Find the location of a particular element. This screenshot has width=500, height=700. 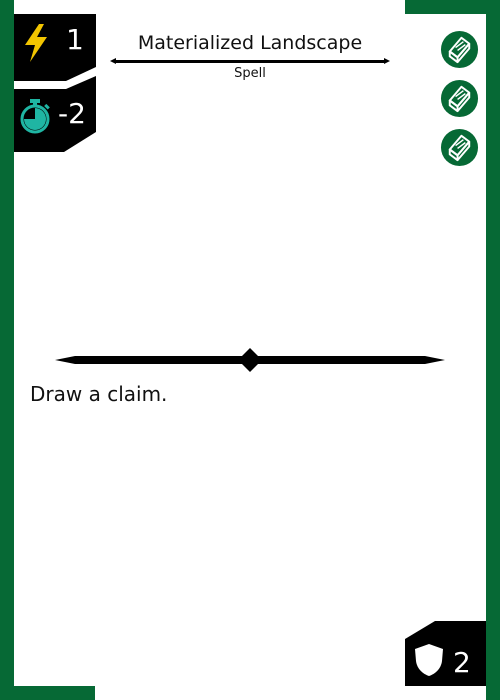

energy-value: 1 is located at coordinates (75, 39).